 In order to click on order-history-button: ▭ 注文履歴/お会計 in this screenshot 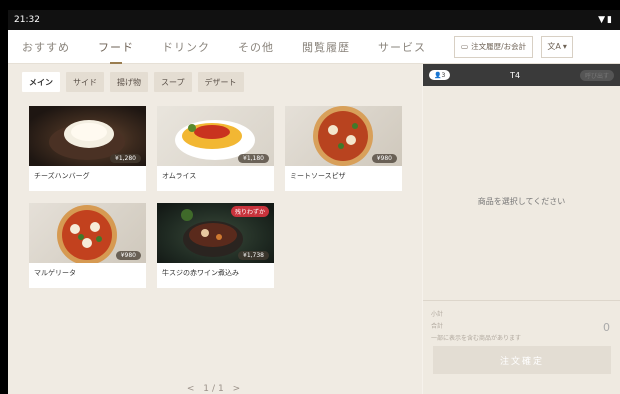, I will do `click(494, 46)`.